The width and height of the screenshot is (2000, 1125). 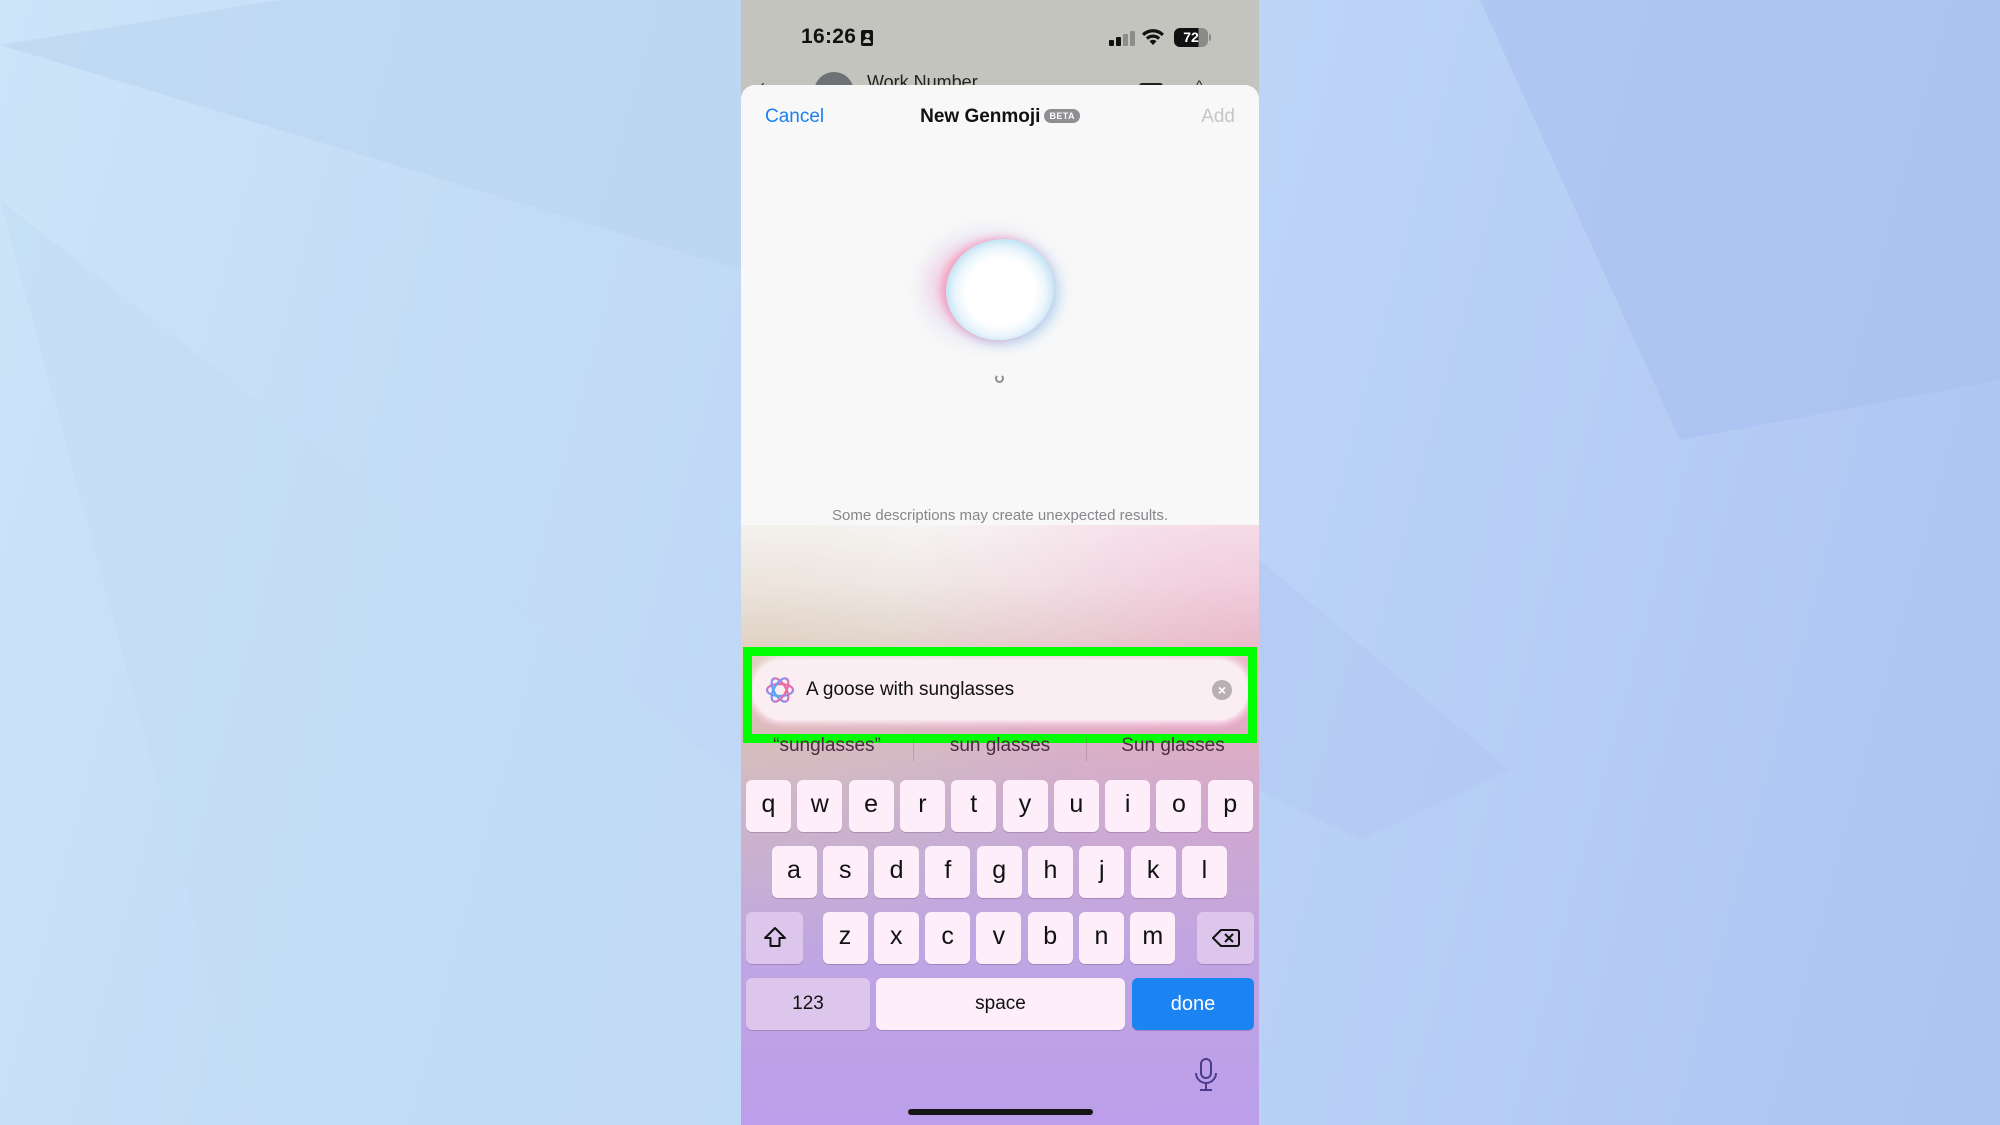 What do you see at coordinates (829, 36) in the screenshot?
I see `status-time: 16:26` at bounding box center [829, 36].